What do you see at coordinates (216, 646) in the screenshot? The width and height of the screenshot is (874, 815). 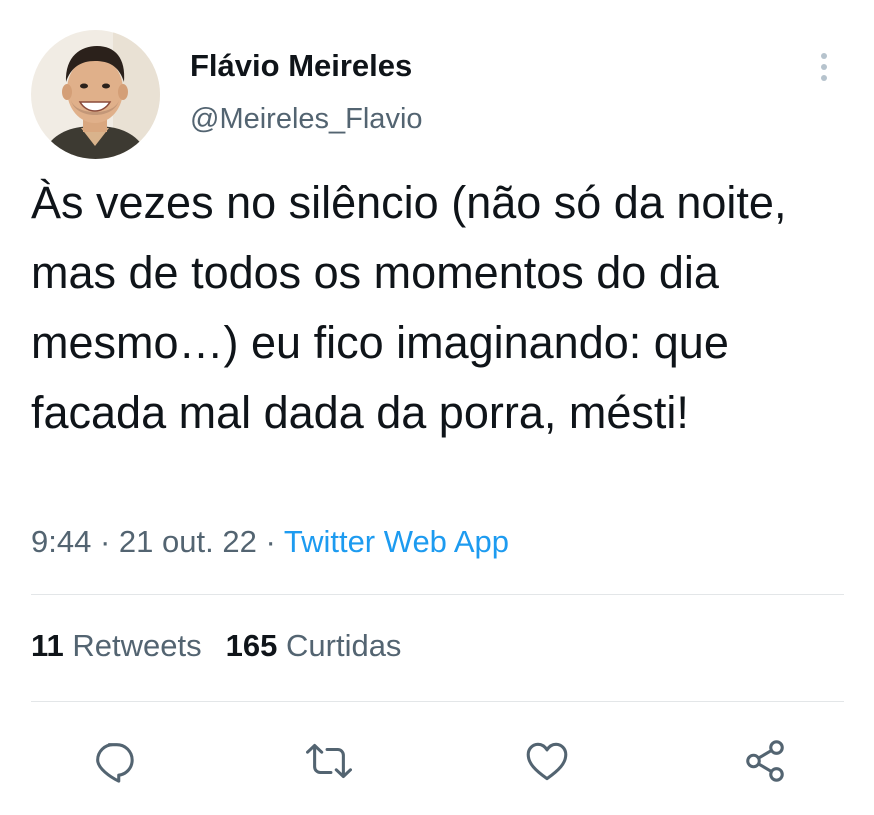 I see `tweet-stats: 11 Retweets 165 Curtidas` at bounding box center [216, 646].